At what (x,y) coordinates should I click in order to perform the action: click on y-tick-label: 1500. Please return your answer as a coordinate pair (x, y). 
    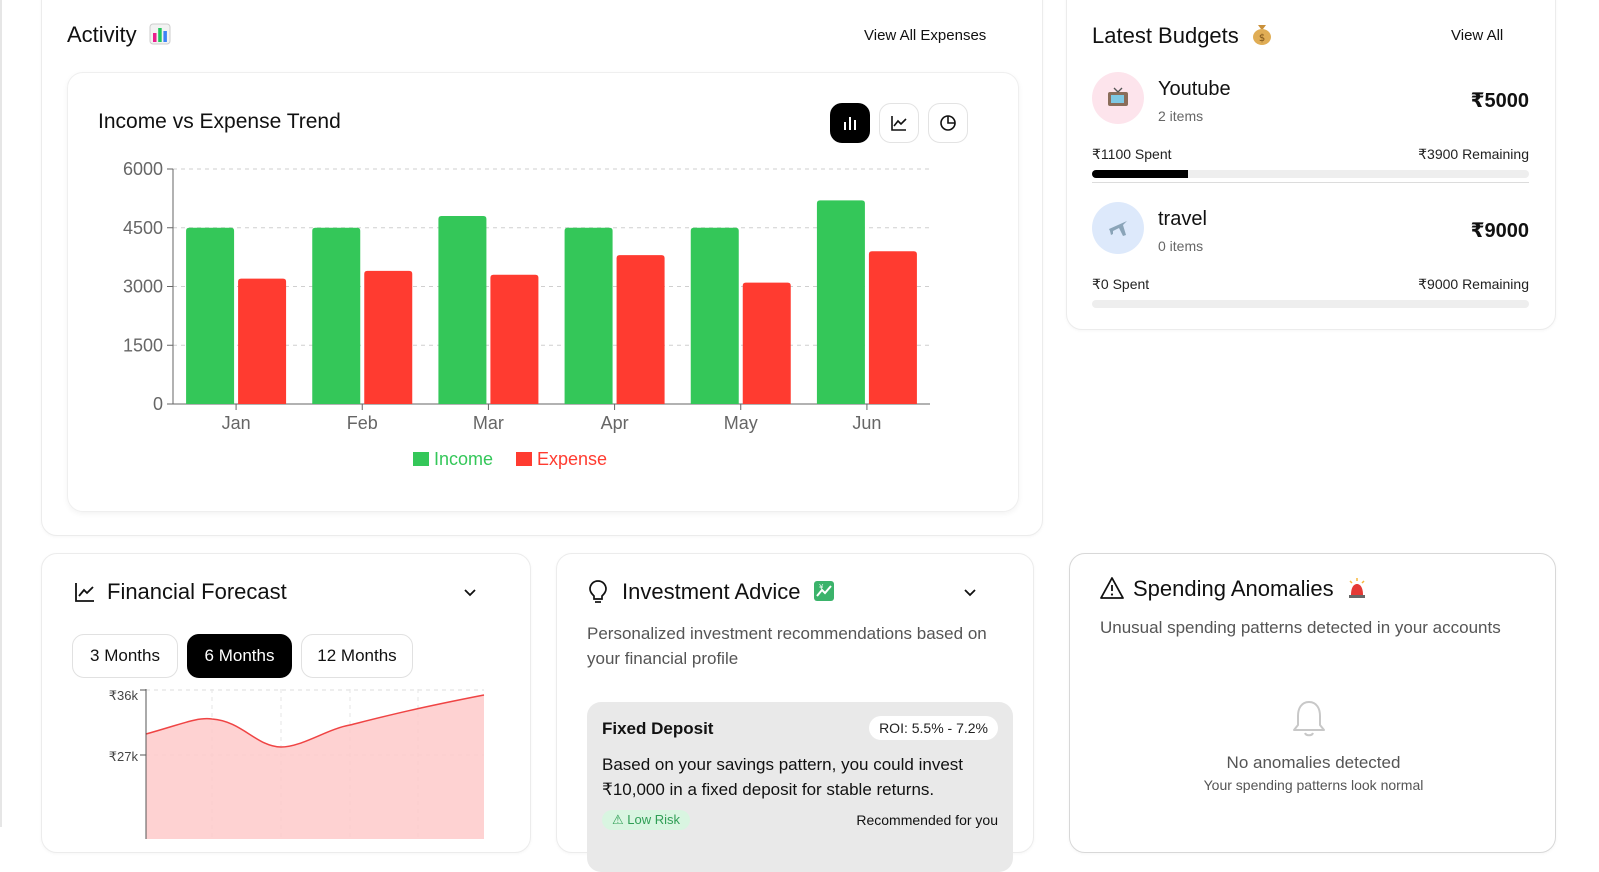
    Looking at the image, I should click on (143, 345).